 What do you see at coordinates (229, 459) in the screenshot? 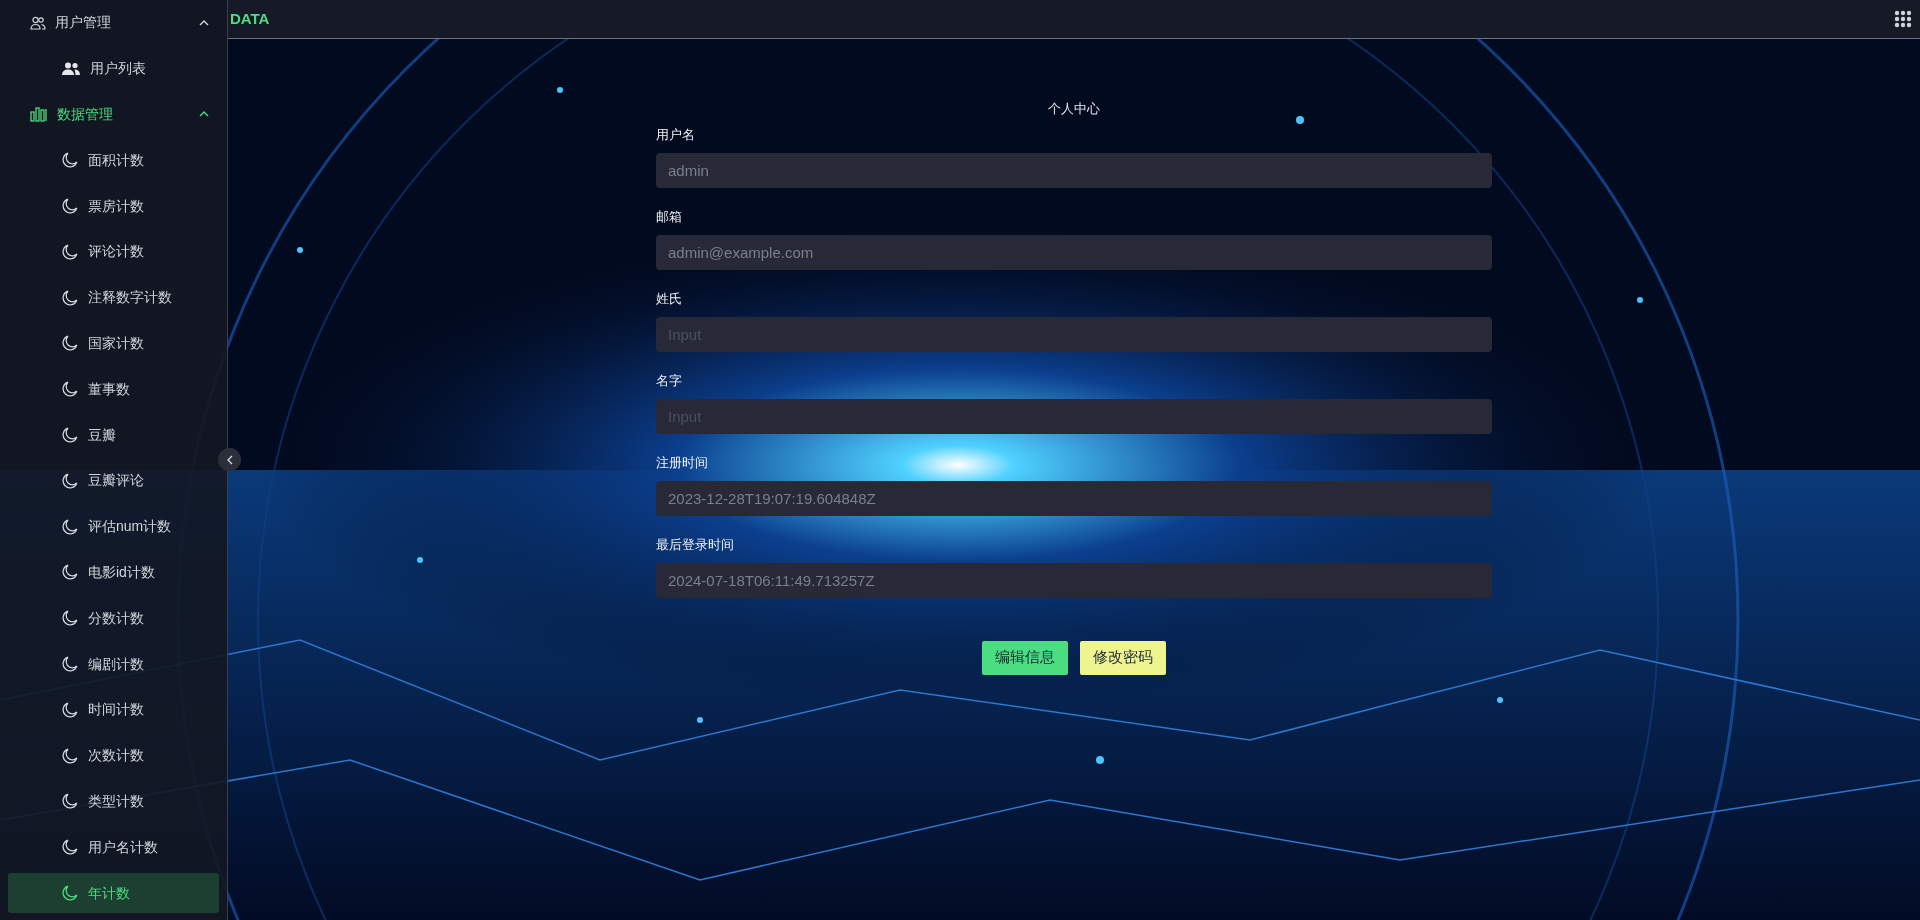
I see `chevron-left-icon` at bounding box center [229, 459].